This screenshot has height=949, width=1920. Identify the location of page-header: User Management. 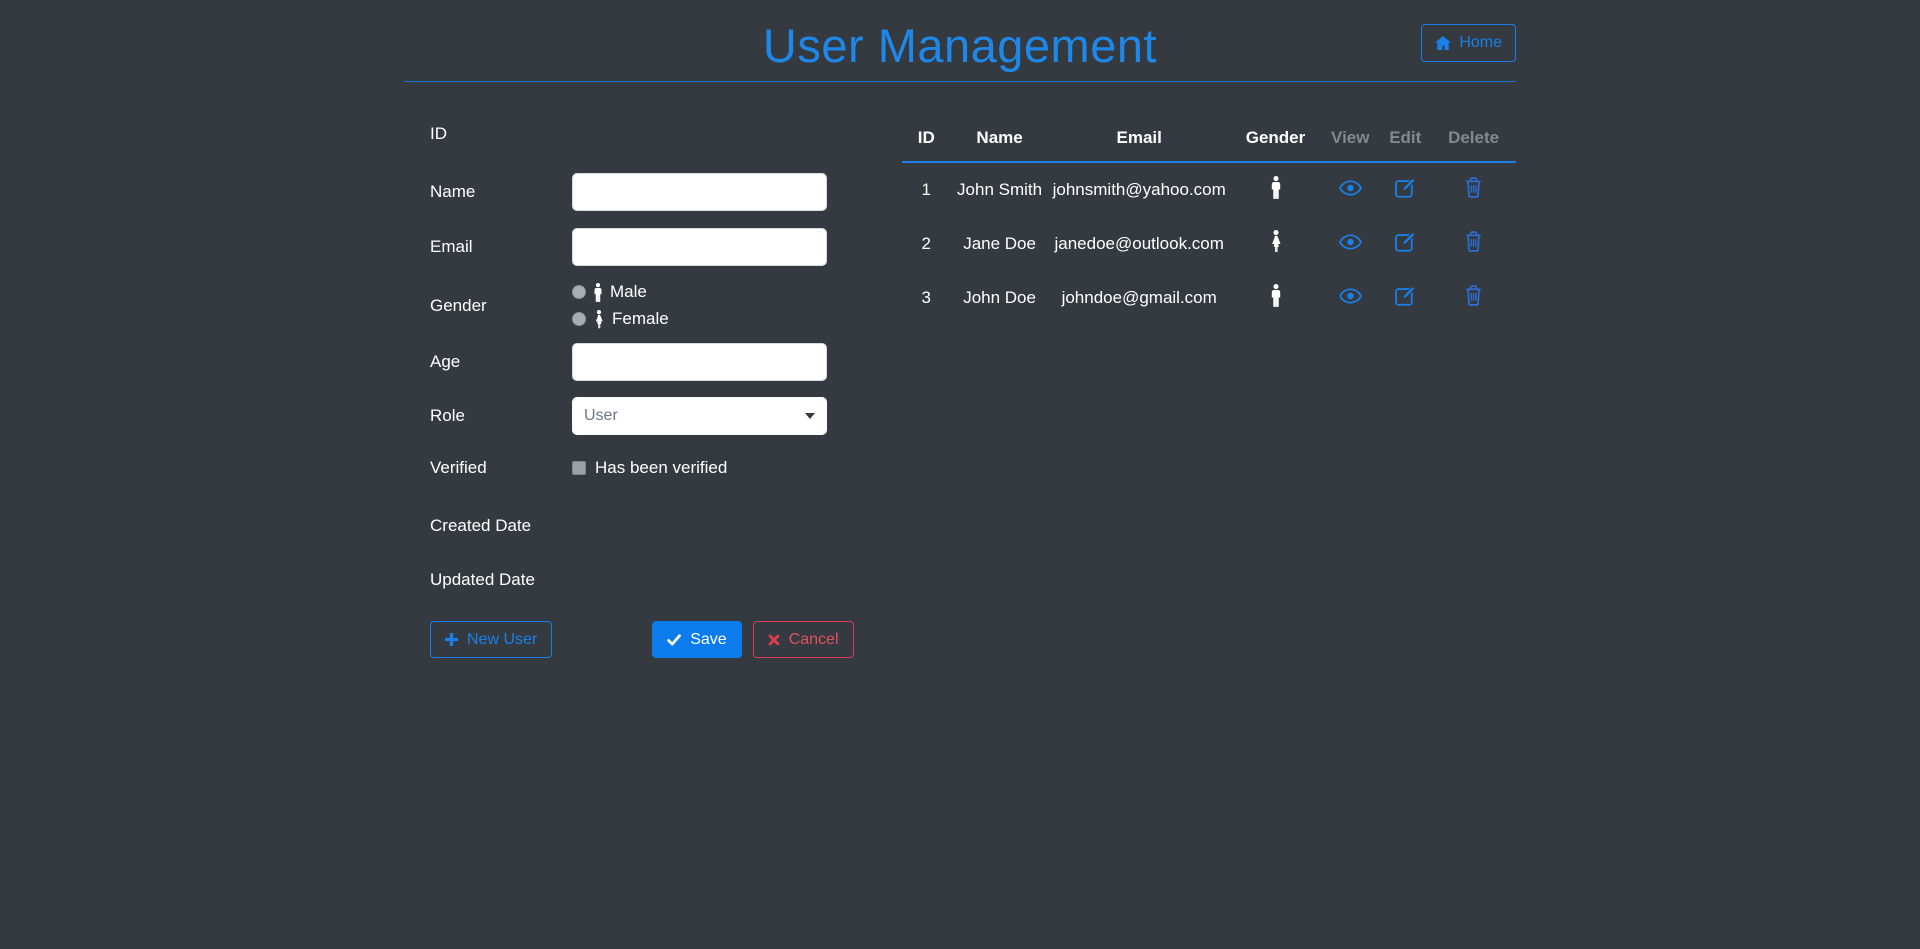
(960, 41).